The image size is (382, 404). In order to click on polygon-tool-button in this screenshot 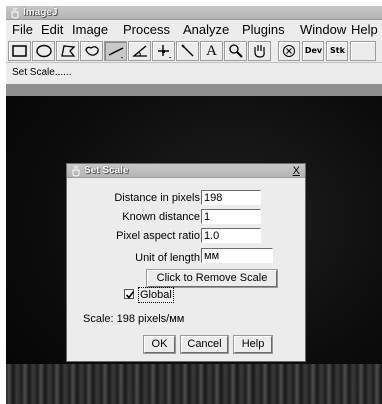, I will do `click(67, 51)`.